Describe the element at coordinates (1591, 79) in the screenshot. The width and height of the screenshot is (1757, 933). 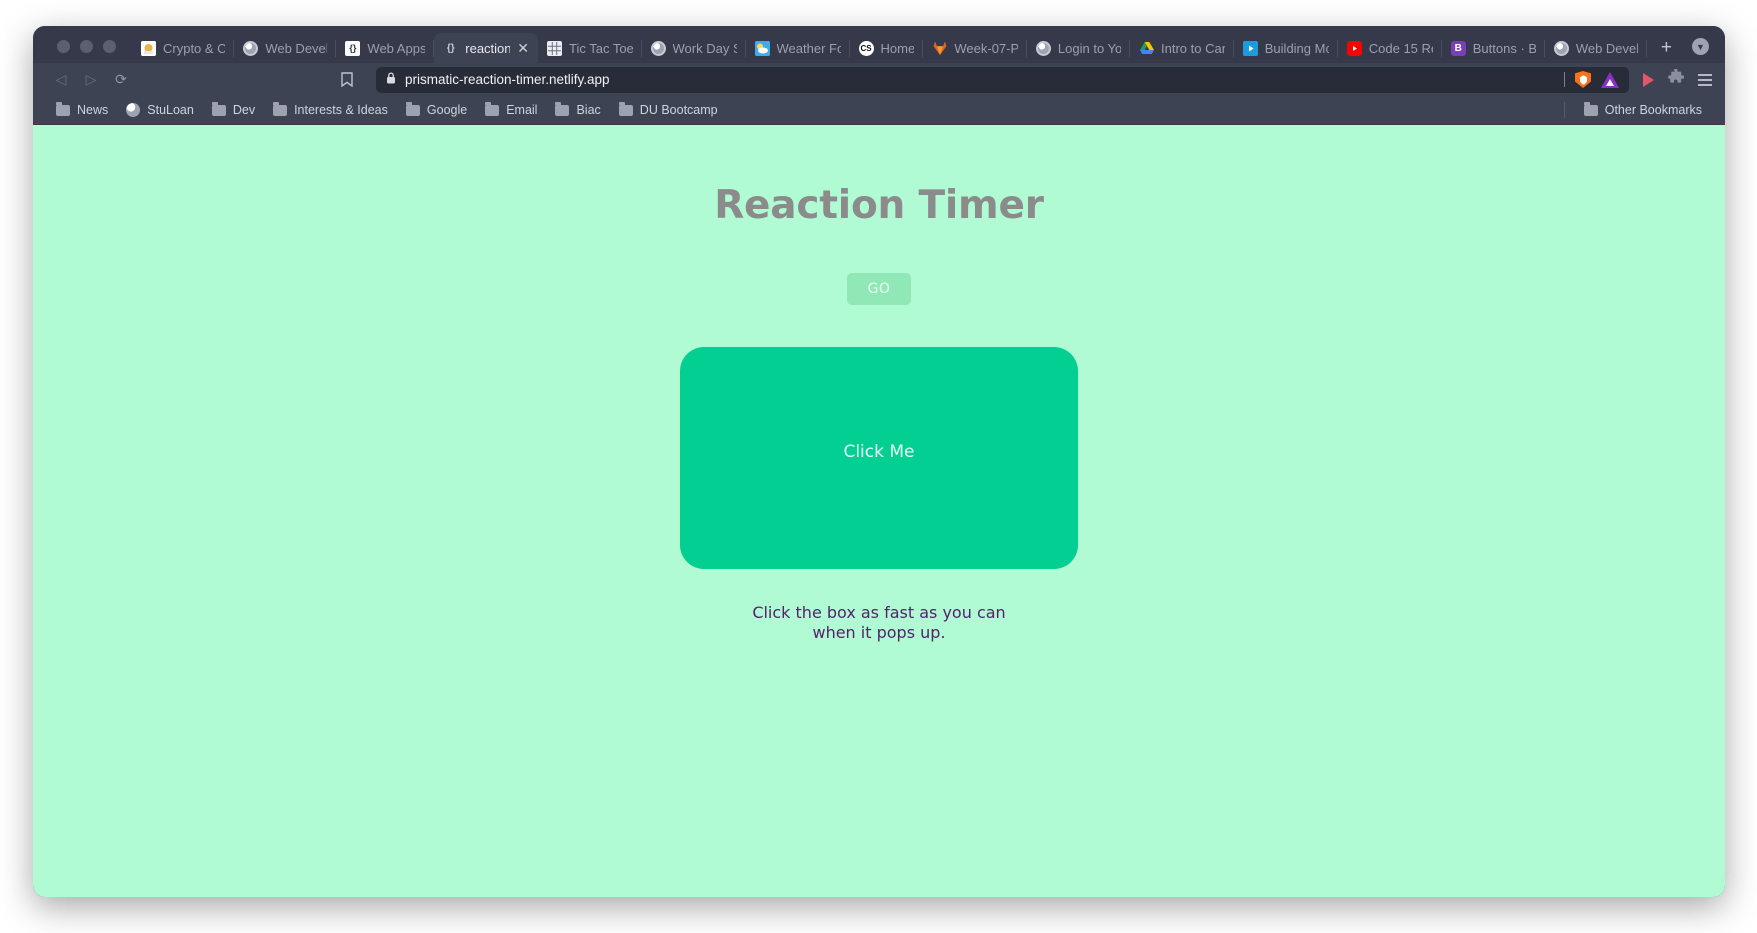
I see `address-bar-actions` at that location.